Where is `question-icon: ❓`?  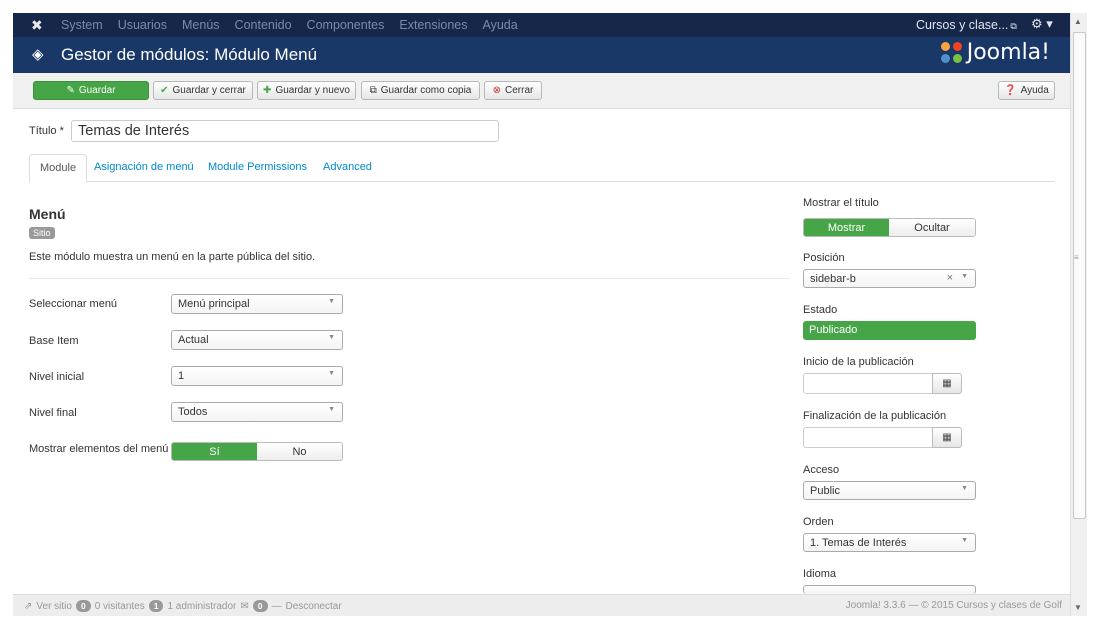 question-icon: ❓ is located at coordinates (1010, 90).